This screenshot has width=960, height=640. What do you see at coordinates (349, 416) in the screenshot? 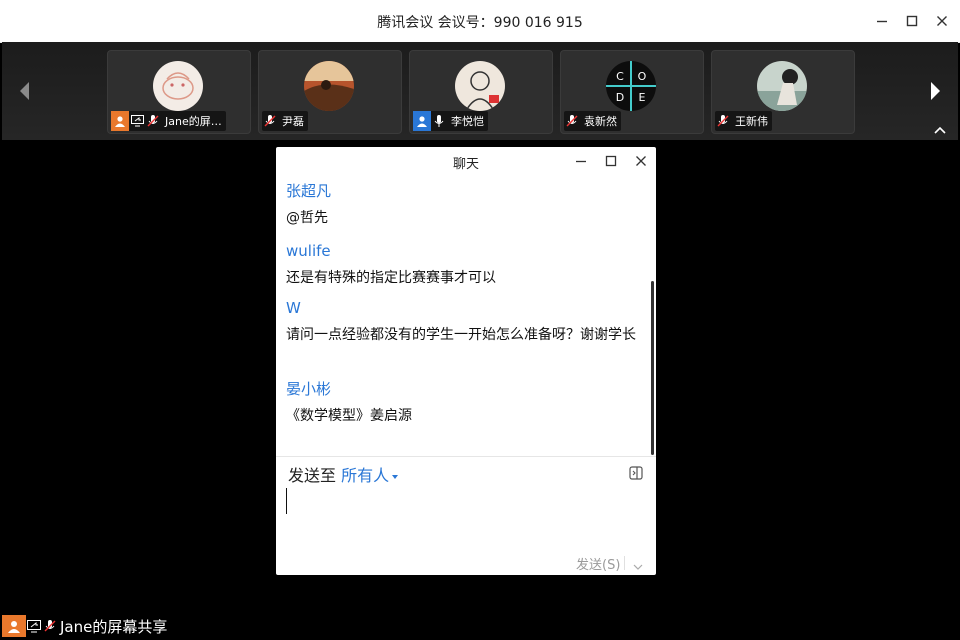
I see `message-text: 《数学模型》姜启源` at bounding box center [349, 416].